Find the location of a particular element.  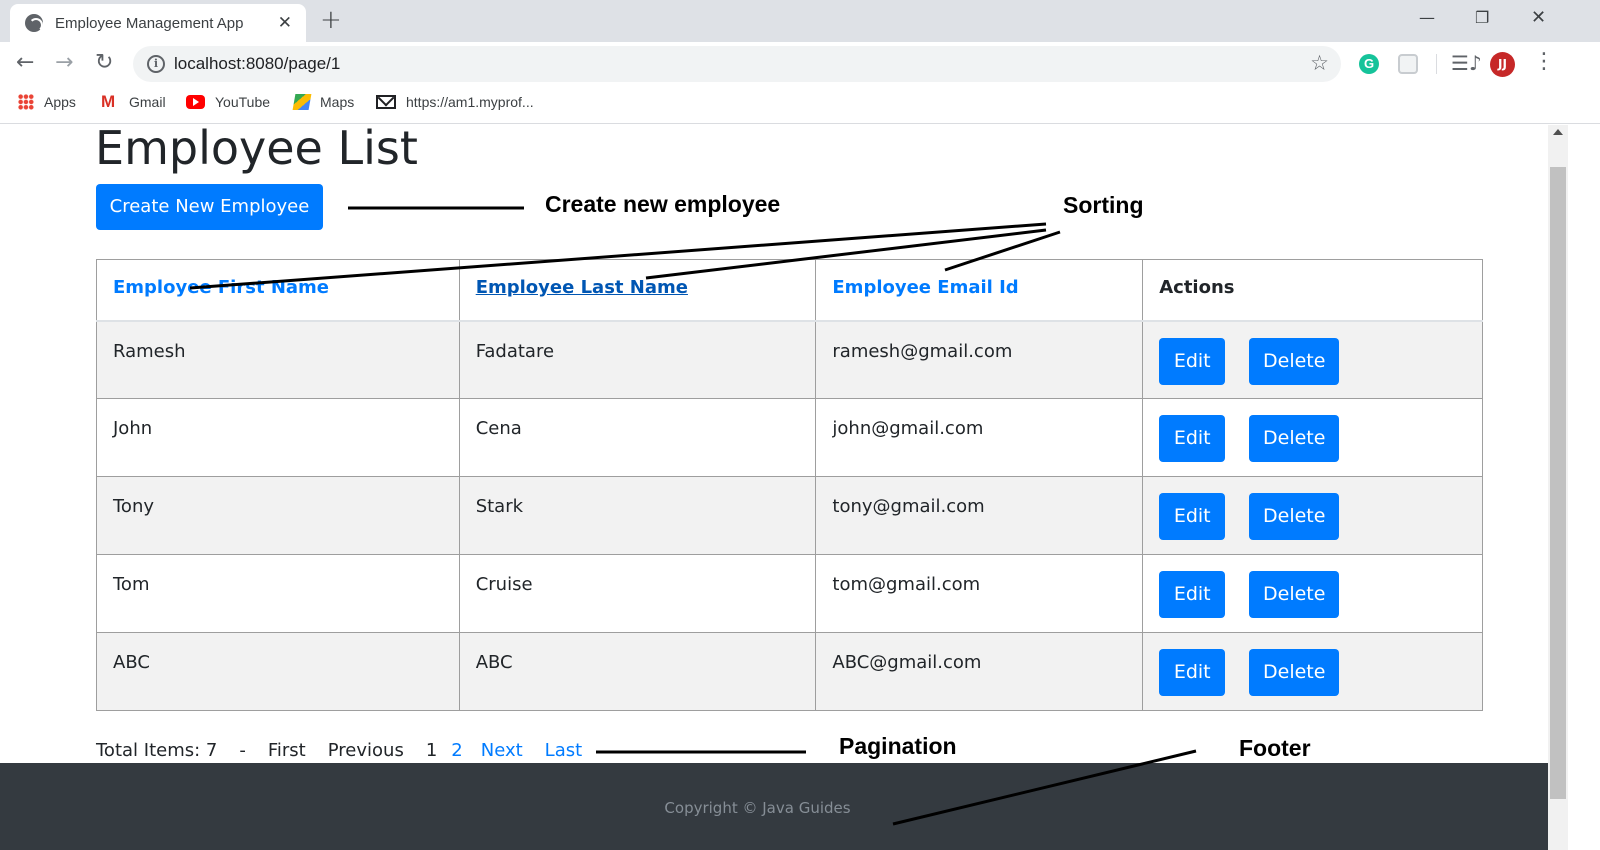

gmail-icon: M is located at coordinates (108, 101).